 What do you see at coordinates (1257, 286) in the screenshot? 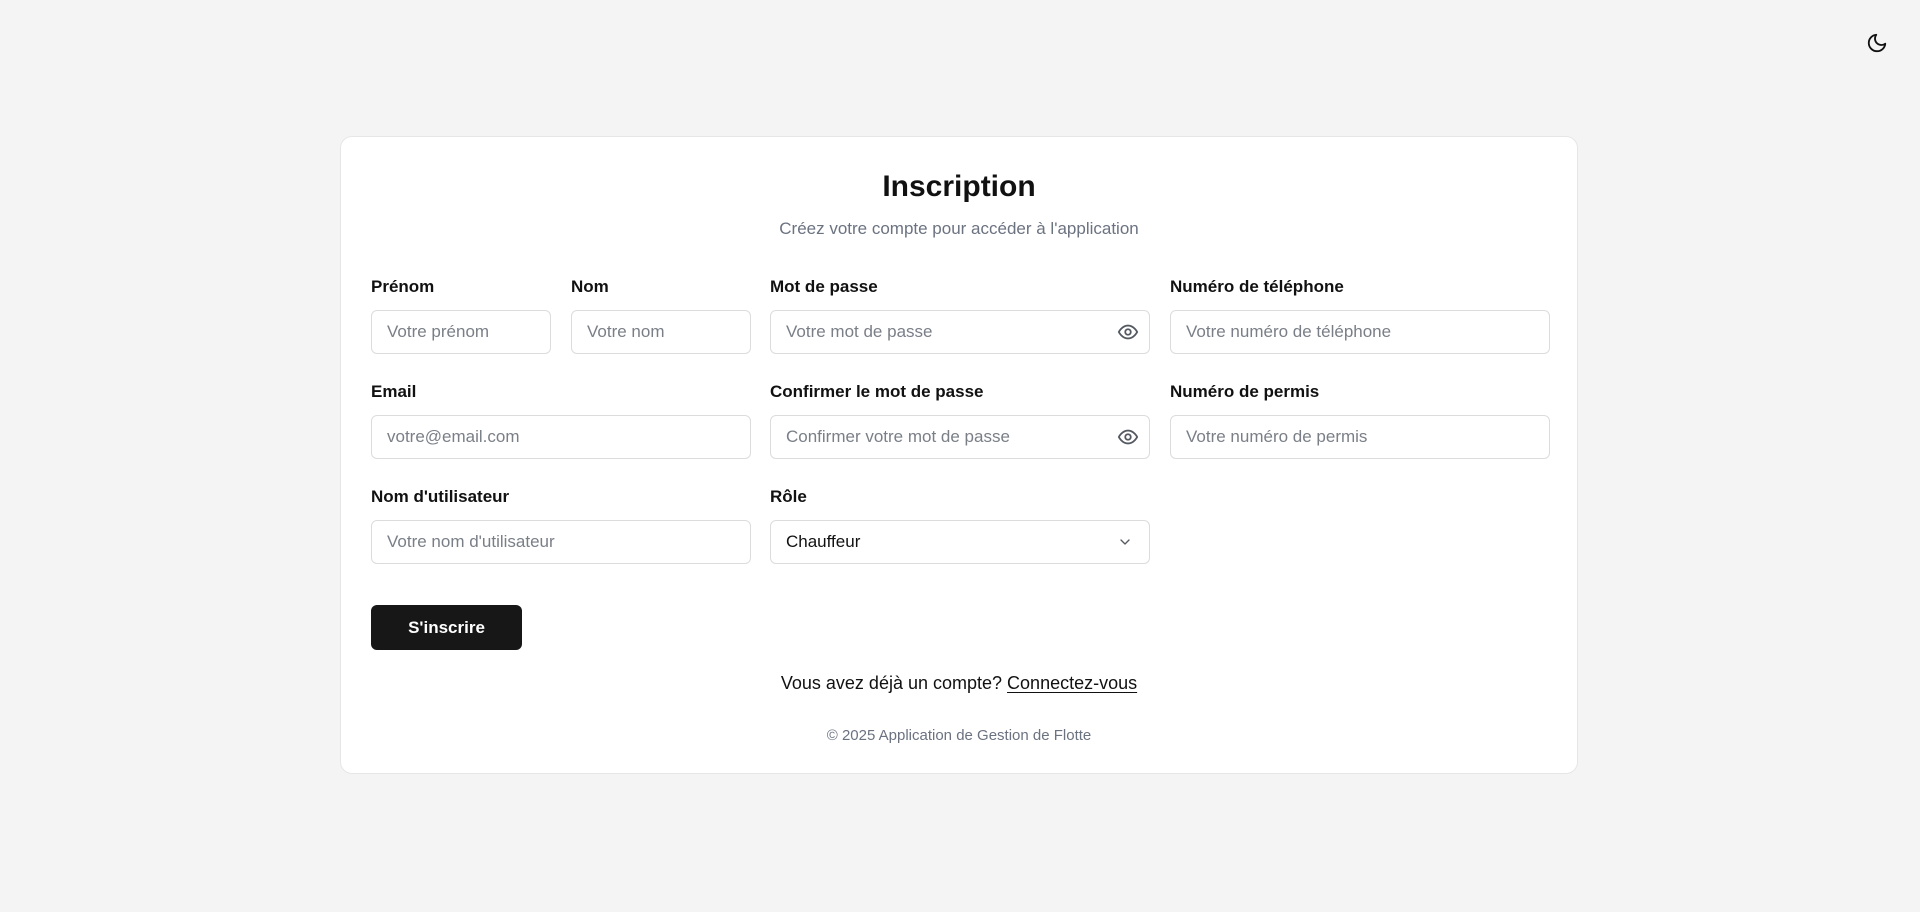
I see `phone-label: Numéro de téléphone` at bounding box center [1257, 286].